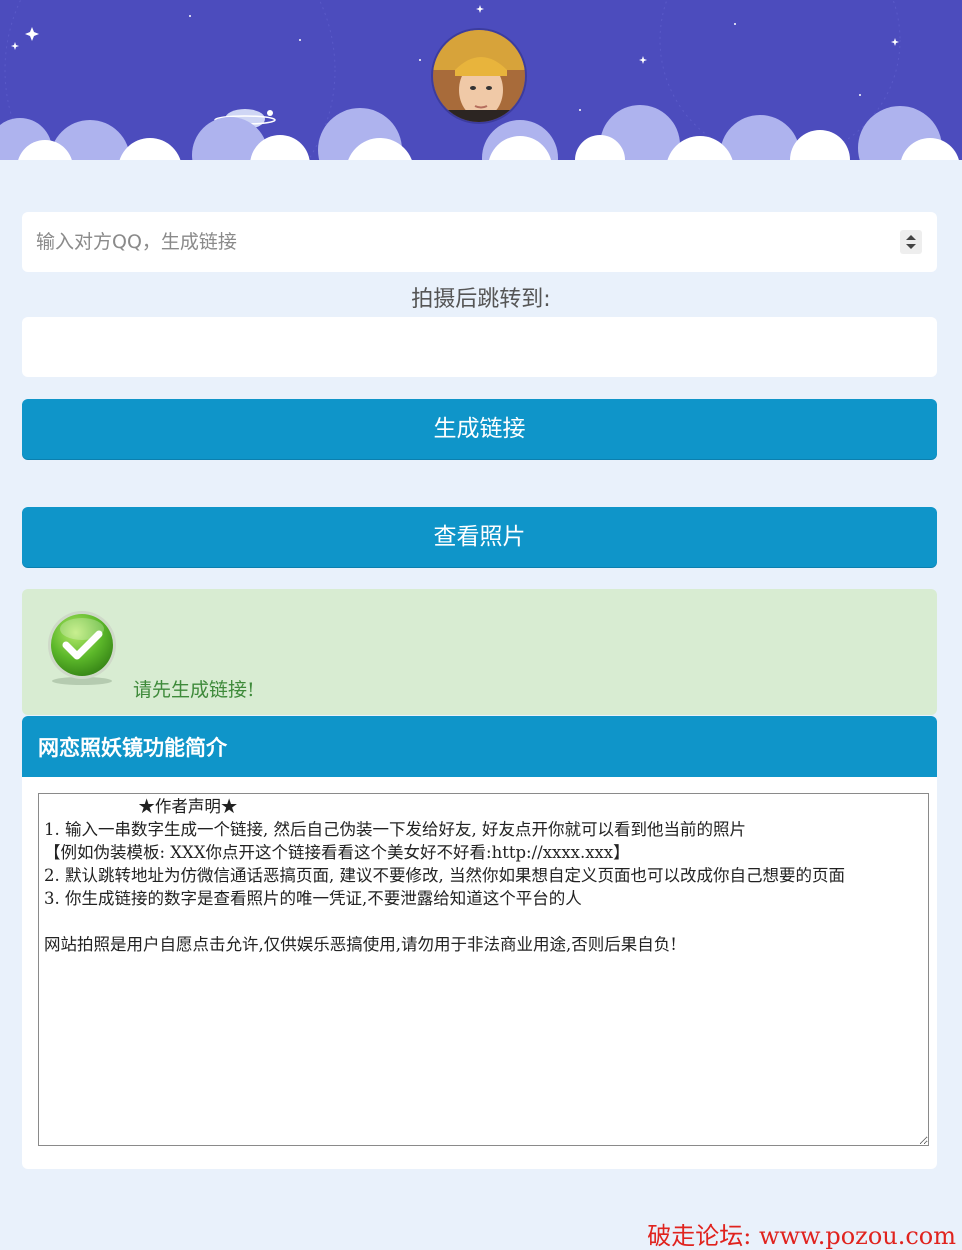 This screenshot has height=1250, width=962. Describe the element at coordinates (82, 648) in the screenshot. I see `checkmark-icon` at that location.